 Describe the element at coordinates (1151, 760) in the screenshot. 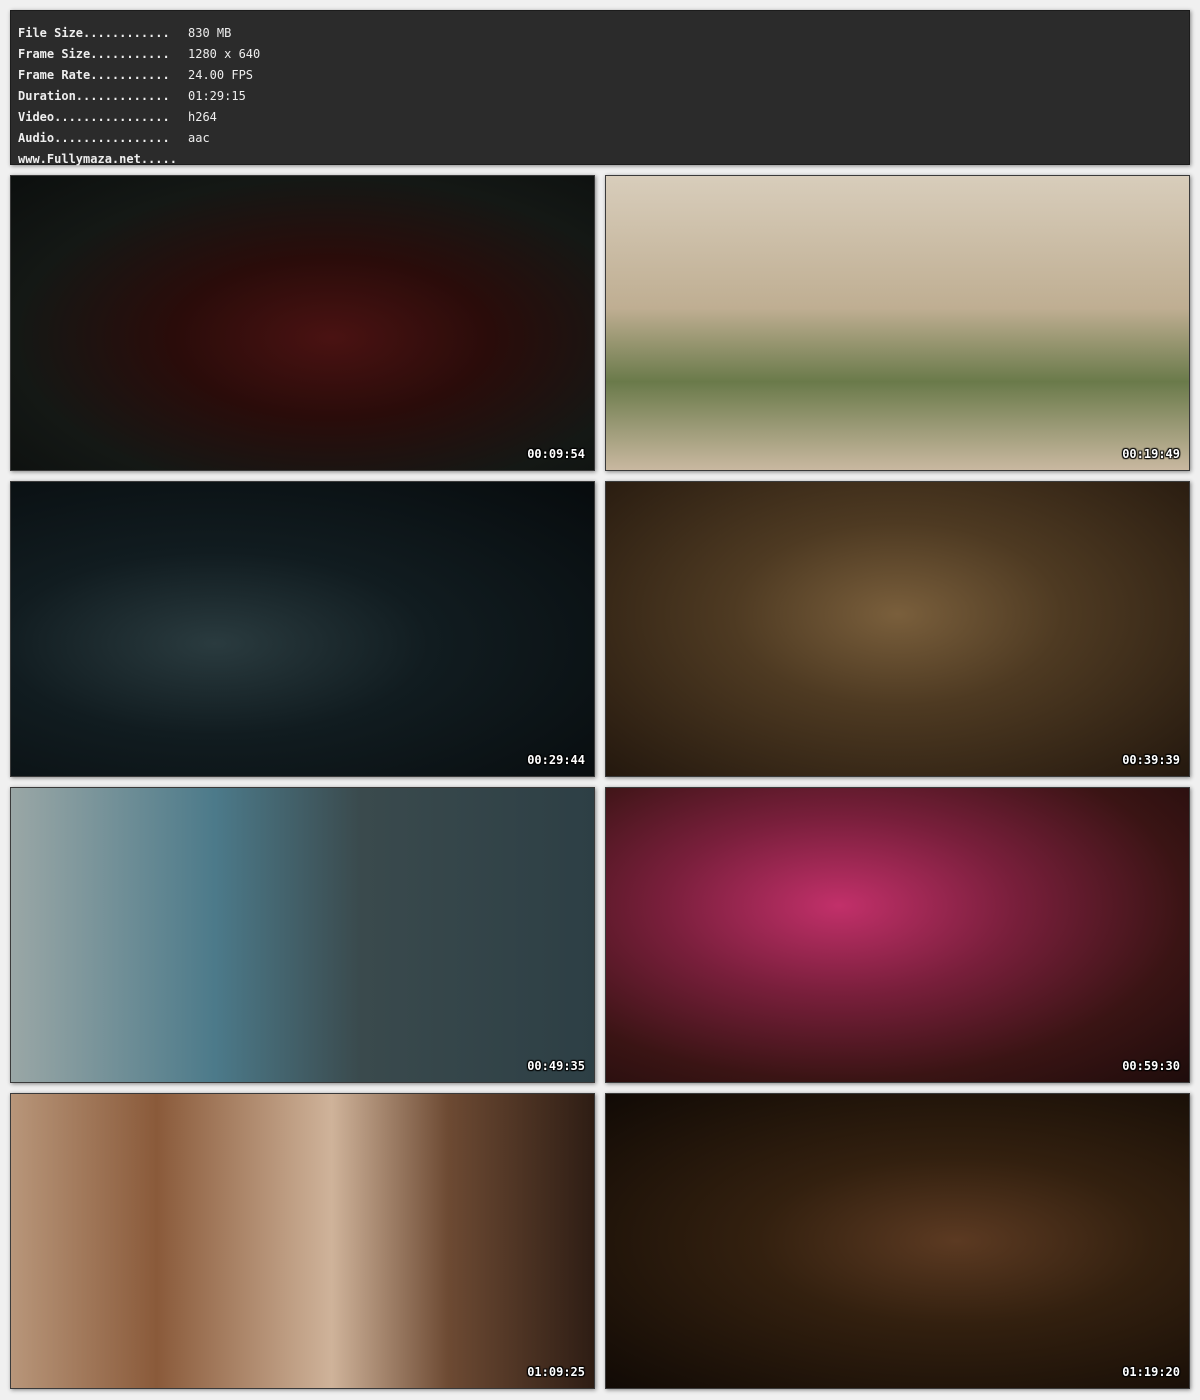

I see `thumbnail-timestamp: 00:39:39` at that location.